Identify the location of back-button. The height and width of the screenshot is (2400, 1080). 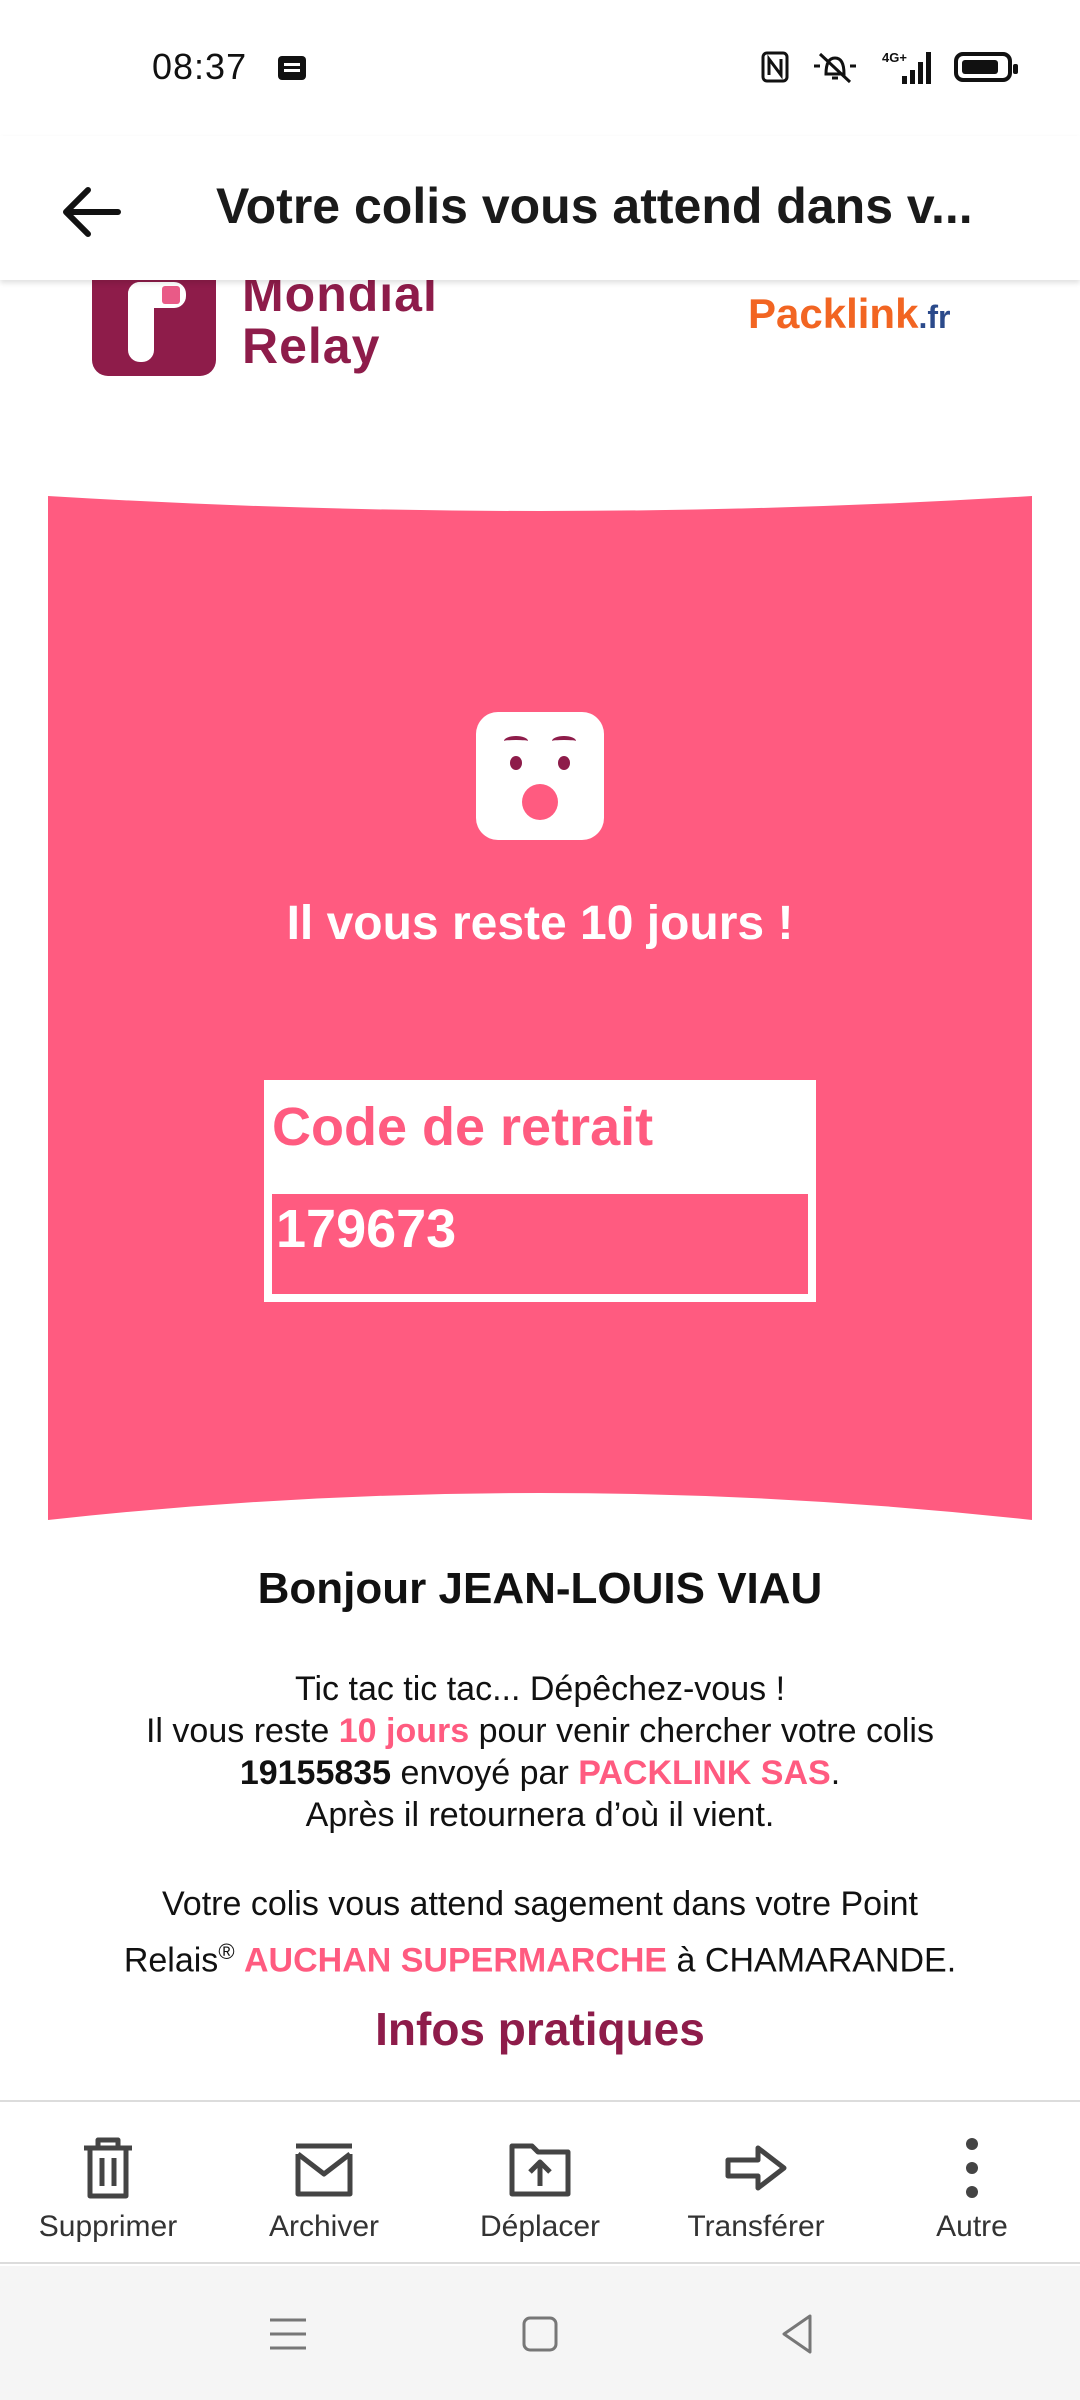
(92, 212).